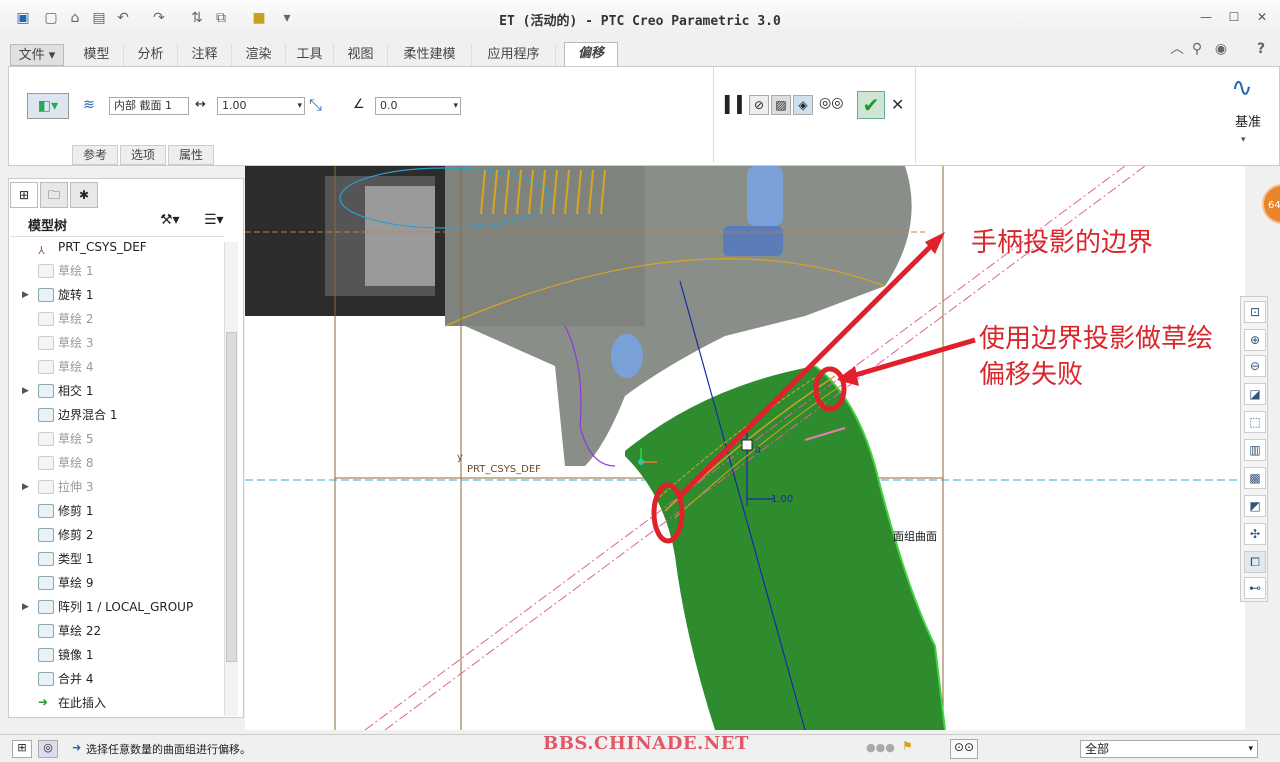  What do you see at coordinates (149, 106) in the screenshot?
I see `section-select: 内部 截面 1` at bounding box center [149, 106].